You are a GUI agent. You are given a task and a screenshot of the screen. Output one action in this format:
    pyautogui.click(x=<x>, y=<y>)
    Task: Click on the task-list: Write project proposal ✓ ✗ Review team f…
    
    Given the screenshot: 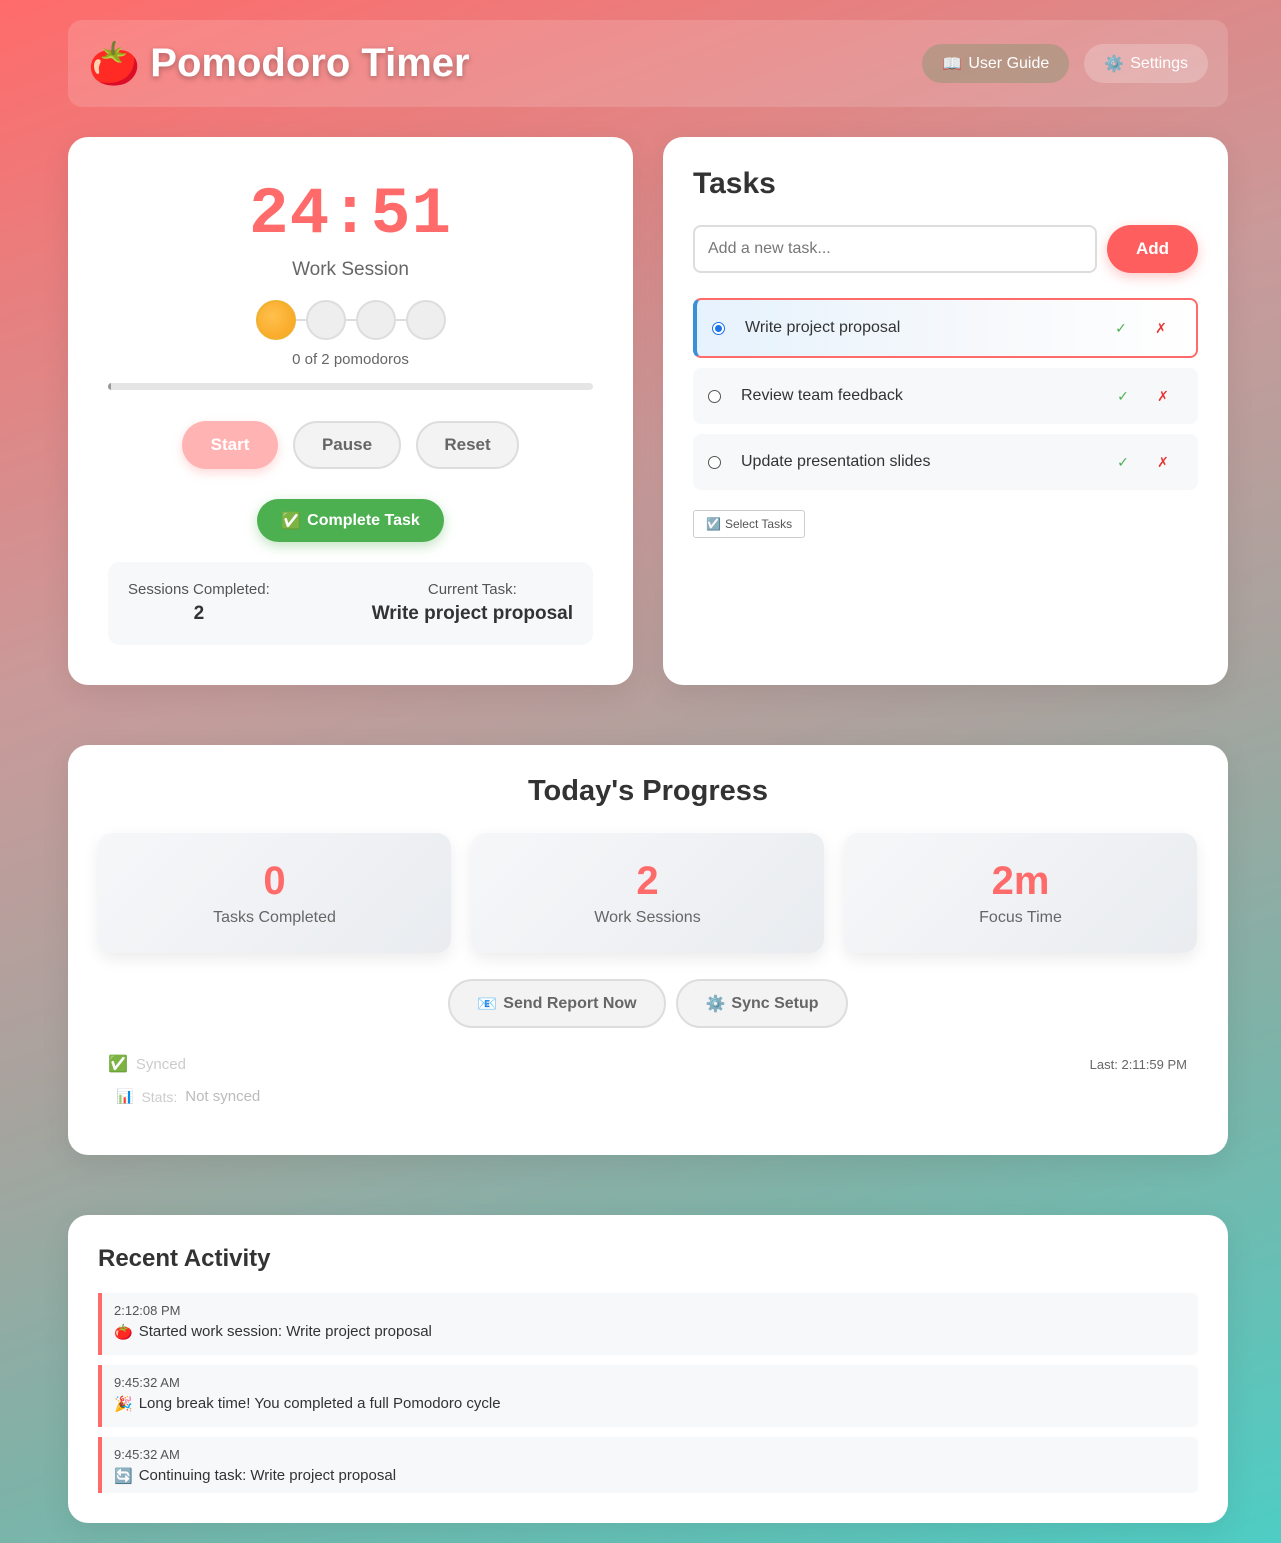 What is the action you would take?
    pyautogui.click(x=945, y=399)
    